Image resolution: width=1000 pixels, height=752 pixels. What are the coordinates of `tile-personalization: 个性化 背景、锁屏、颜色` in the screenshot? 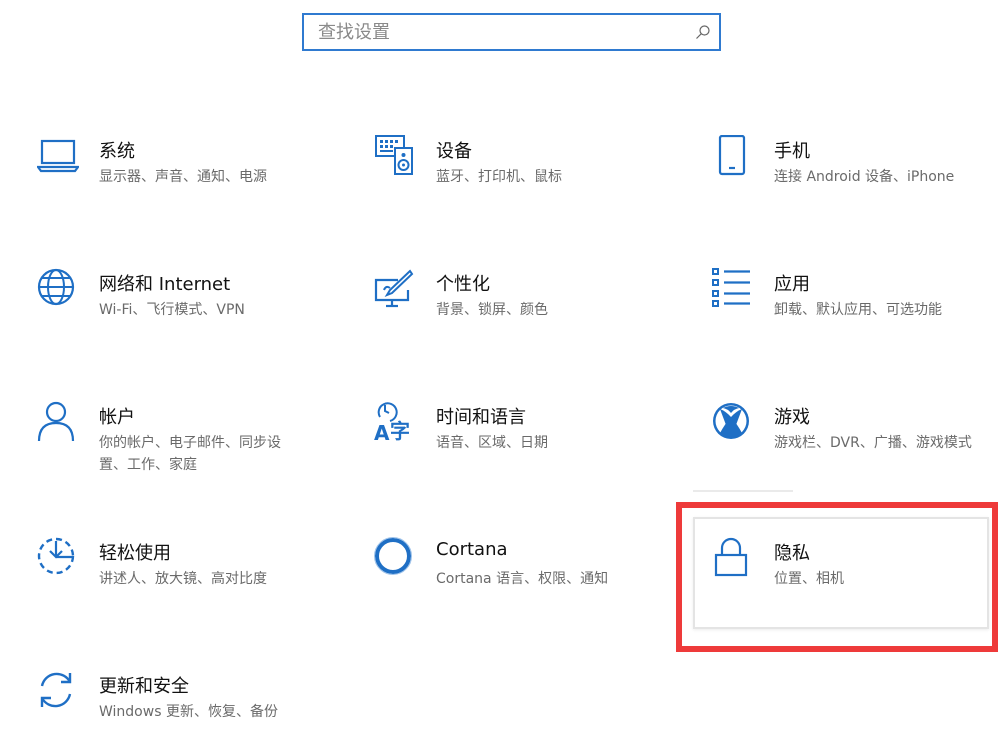 It's located at (524, 308).